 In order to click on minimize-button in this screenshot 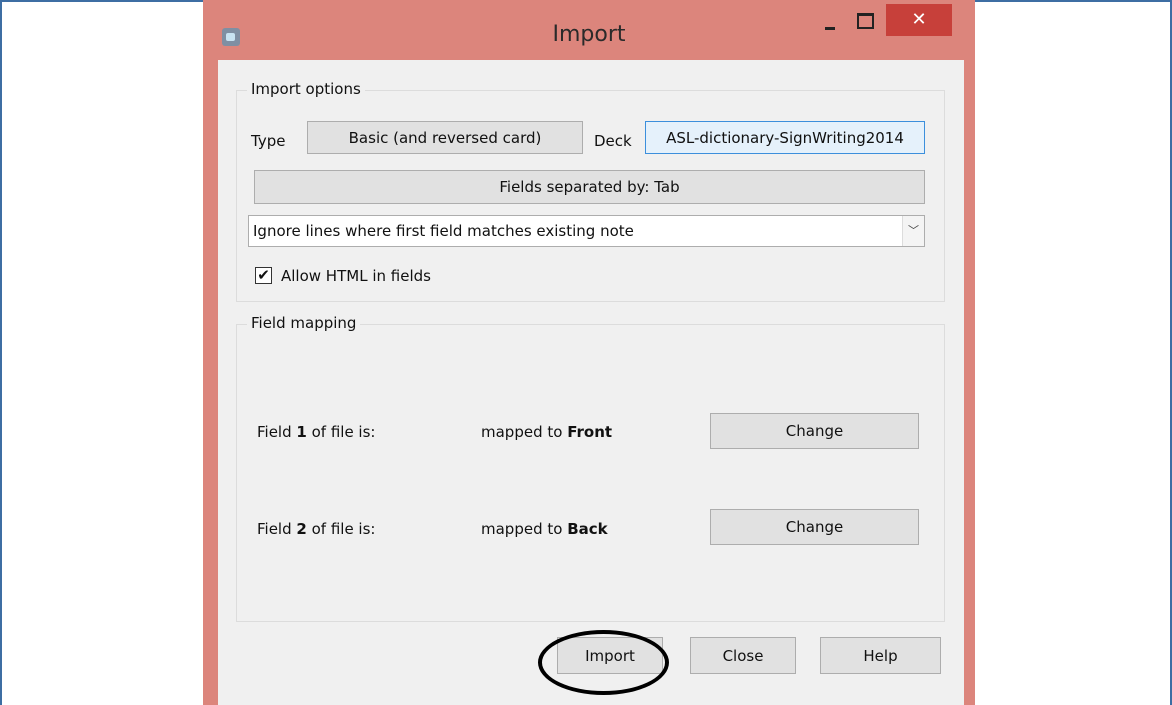, I will do `click(831, 20)`.